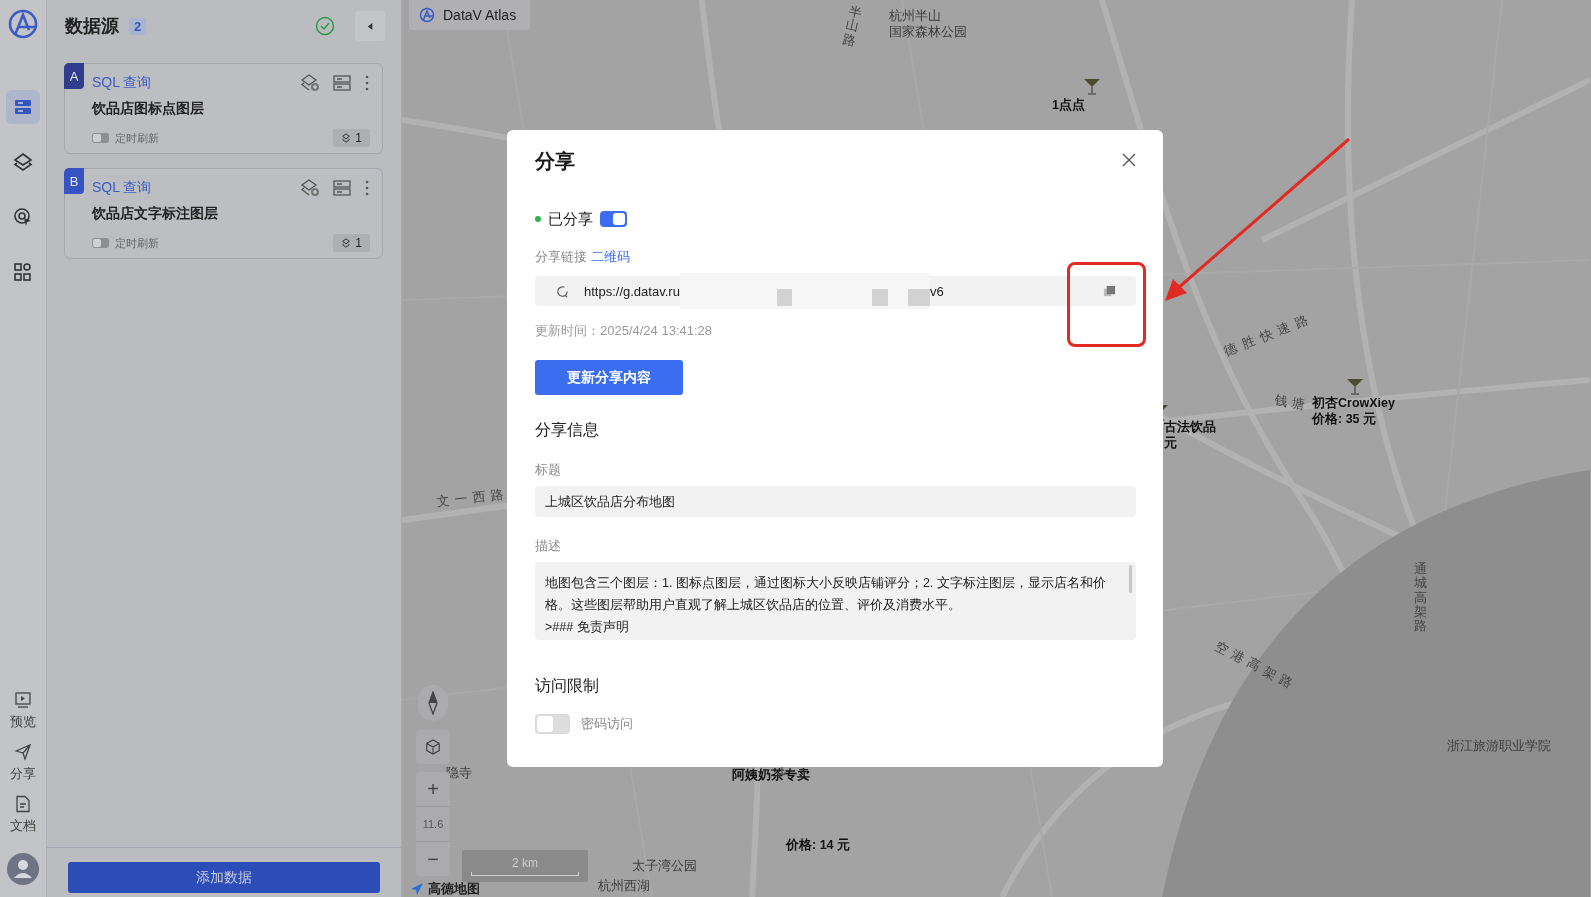  Describe the element at coordinates (1269, 335) in the screenshot. I see `road-label: 德胜快速路` at that location.